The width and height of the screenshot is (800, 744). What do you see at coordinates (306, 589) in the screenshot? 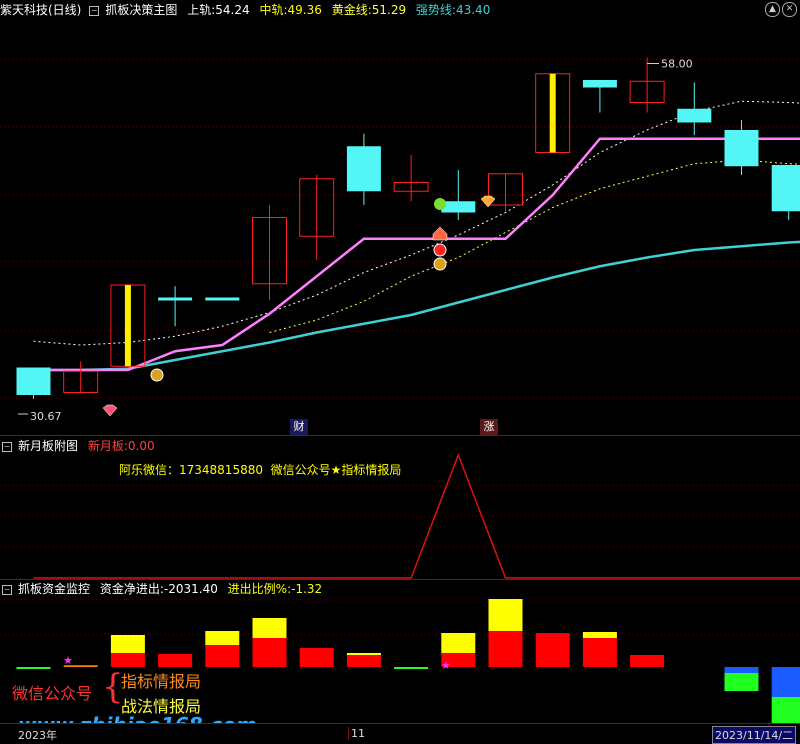
I see `ratio-value: -1.32` at bounding box center [306, 589].